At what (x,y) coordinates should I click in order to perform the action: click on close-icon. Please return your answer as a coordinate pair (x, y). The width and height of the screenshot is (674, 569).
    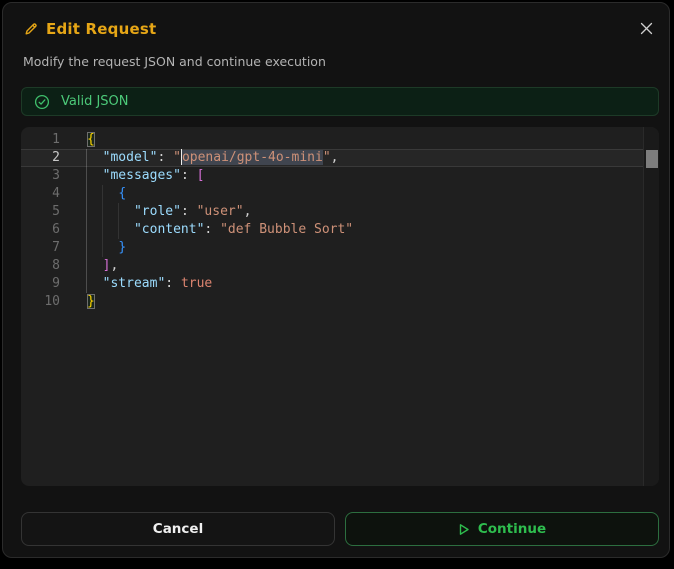
    Looking at the image, I should click on (646, 28).